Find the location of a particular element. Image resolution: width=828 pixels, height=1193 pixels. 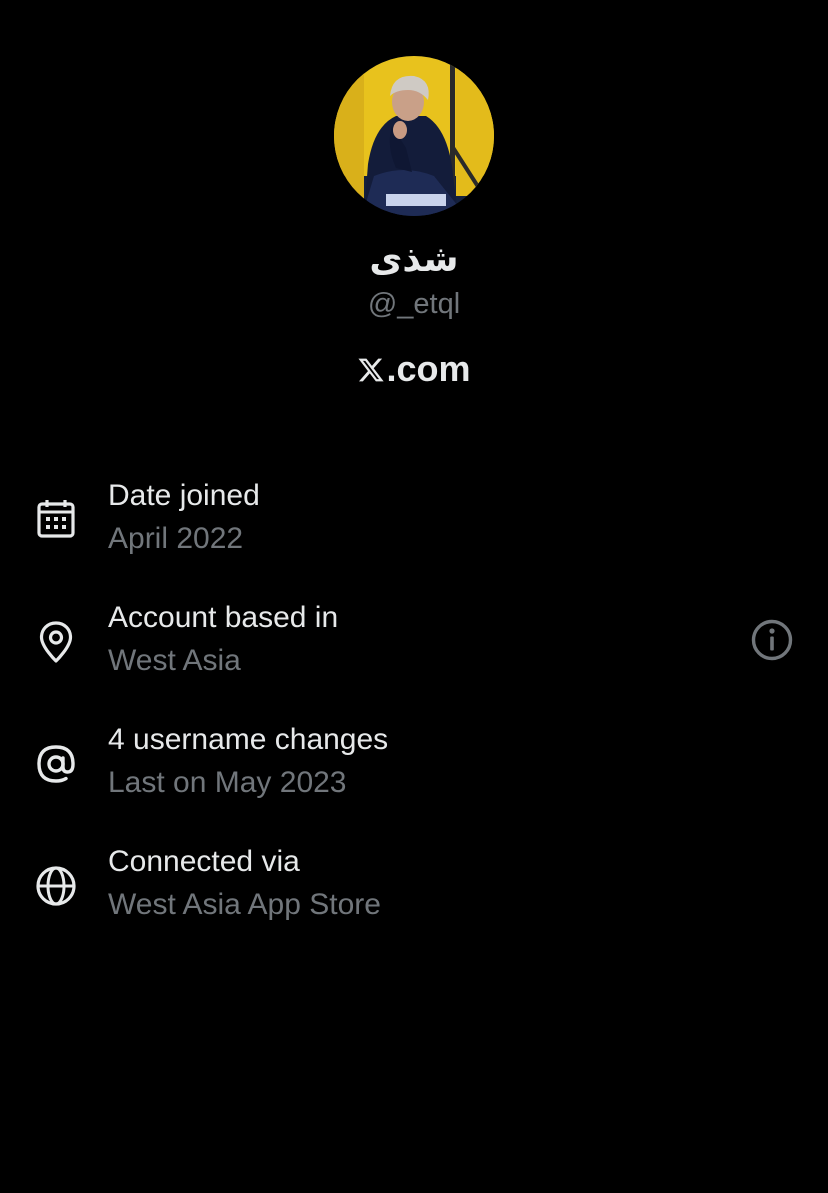

globe-icon is located at coordinates (56, 886).